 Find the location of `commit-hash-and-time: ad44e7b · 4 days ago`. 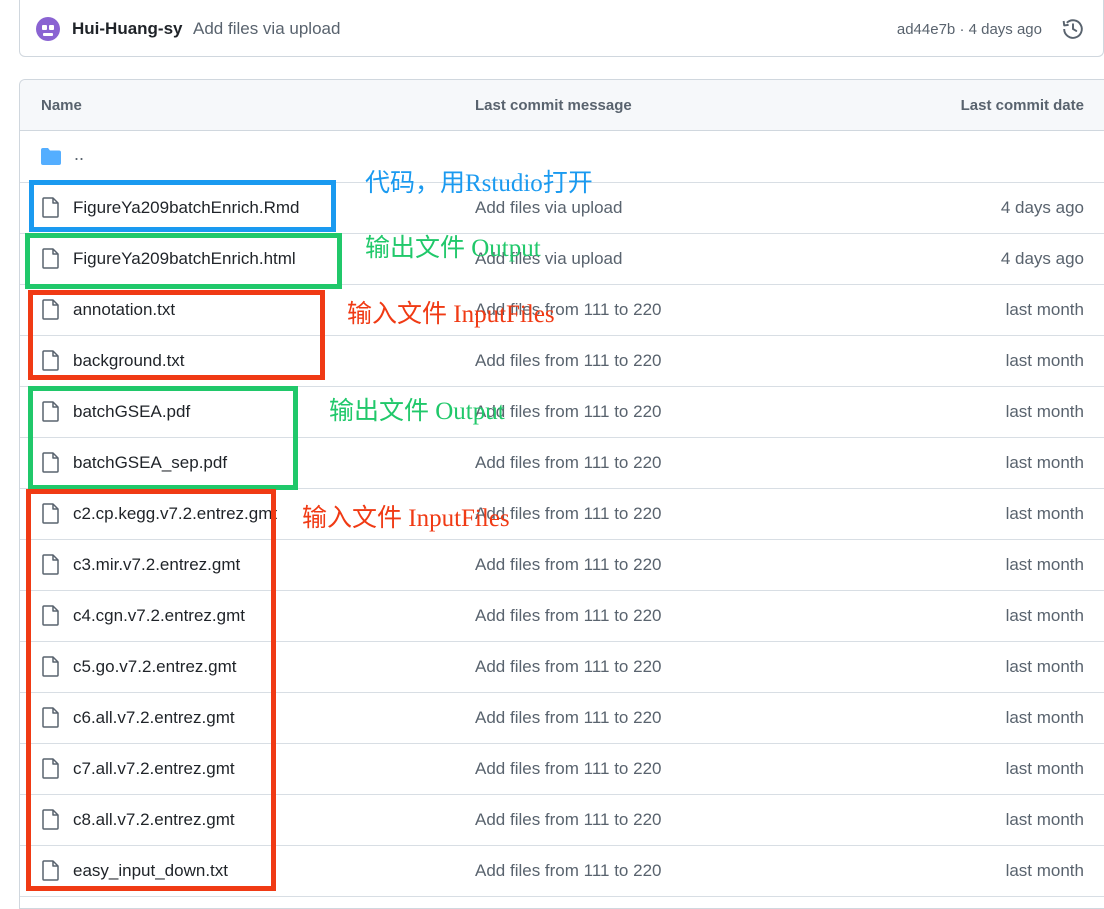

commit-hash-and-time: ad44e7b · 4 days ago is located at coordinates (969, 29).